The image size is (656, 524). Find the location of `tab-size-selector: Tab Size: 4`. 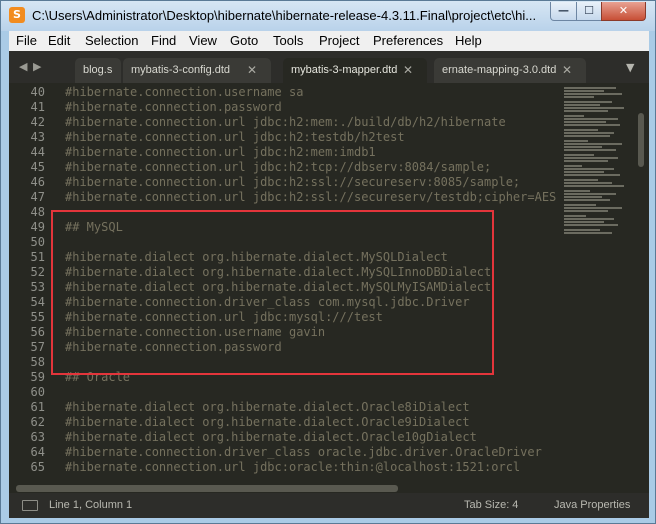

tab-size-selector: Tab Size: 4 is located at coordinates (491, 505).